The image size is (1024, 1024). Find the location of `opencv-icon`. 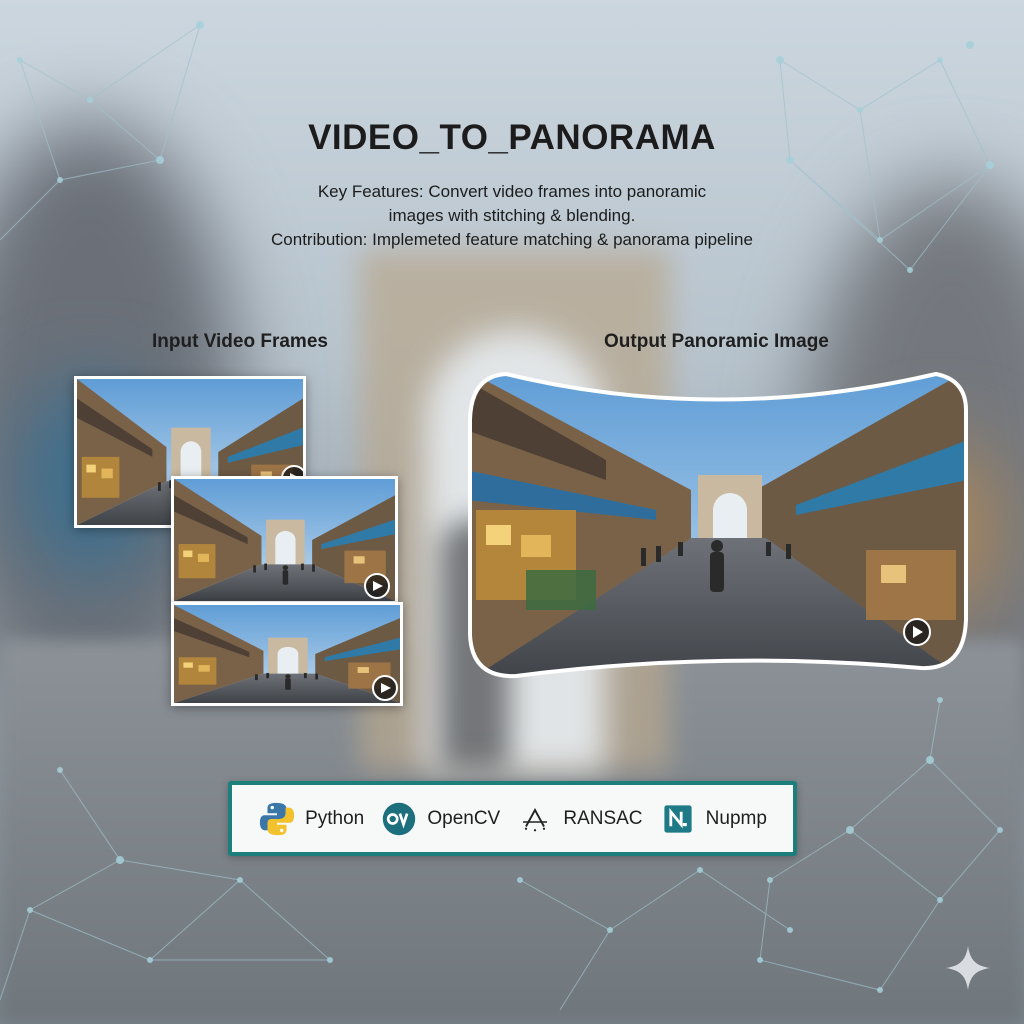

opencv-icon is located at coordinates (399, 819).